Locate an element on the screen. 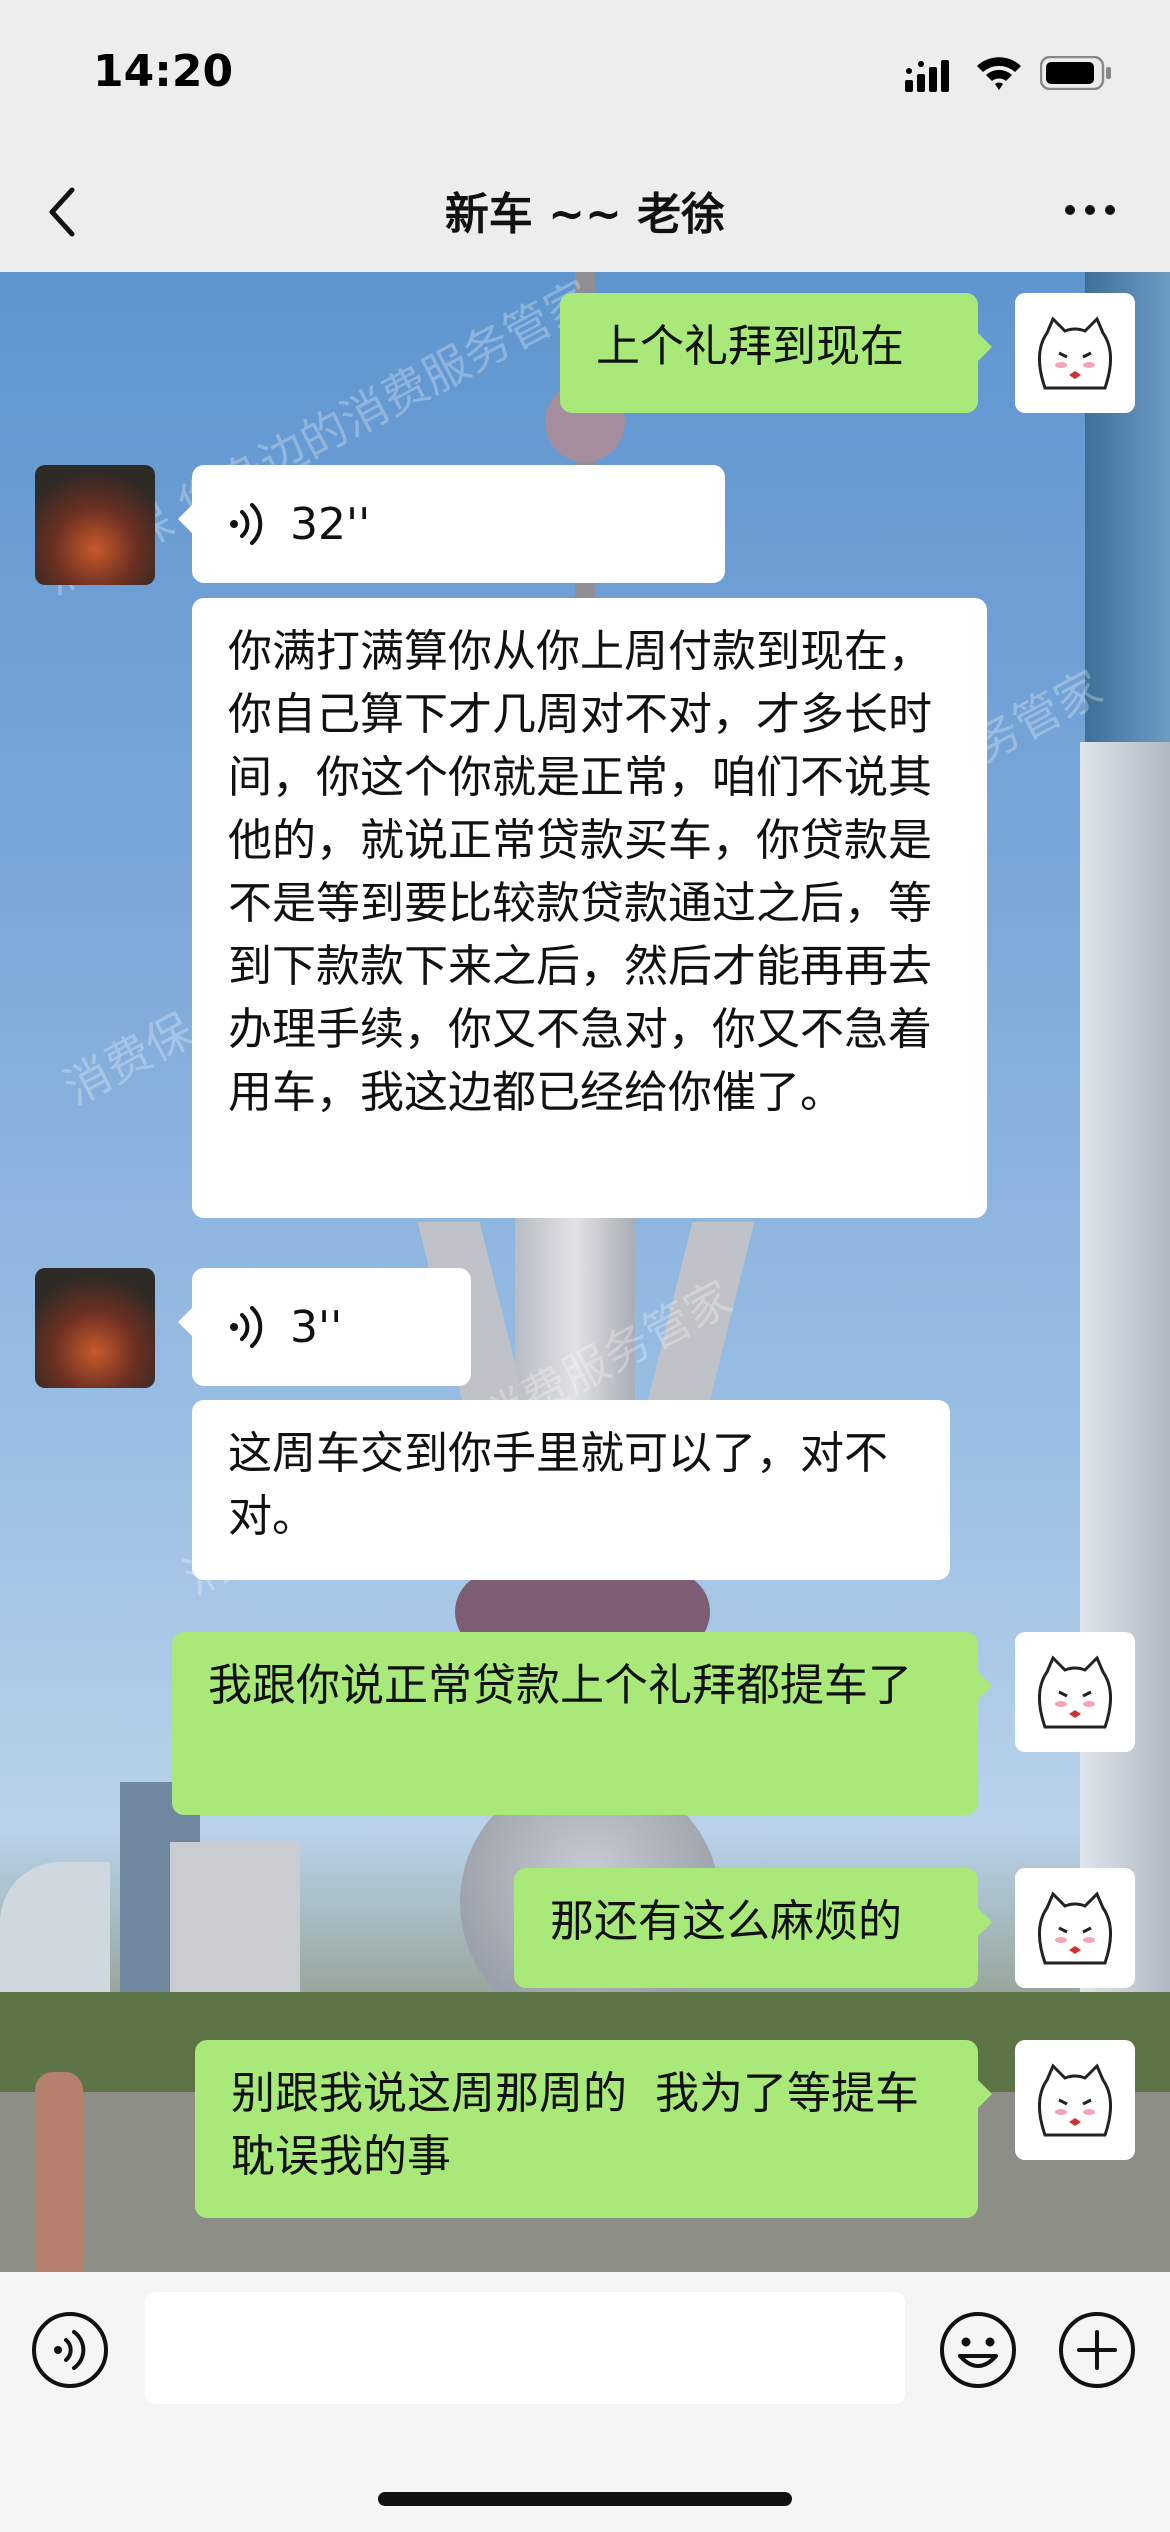  chat-header: 新车 ~~ 老徐 is located at coordinates (585, 211).